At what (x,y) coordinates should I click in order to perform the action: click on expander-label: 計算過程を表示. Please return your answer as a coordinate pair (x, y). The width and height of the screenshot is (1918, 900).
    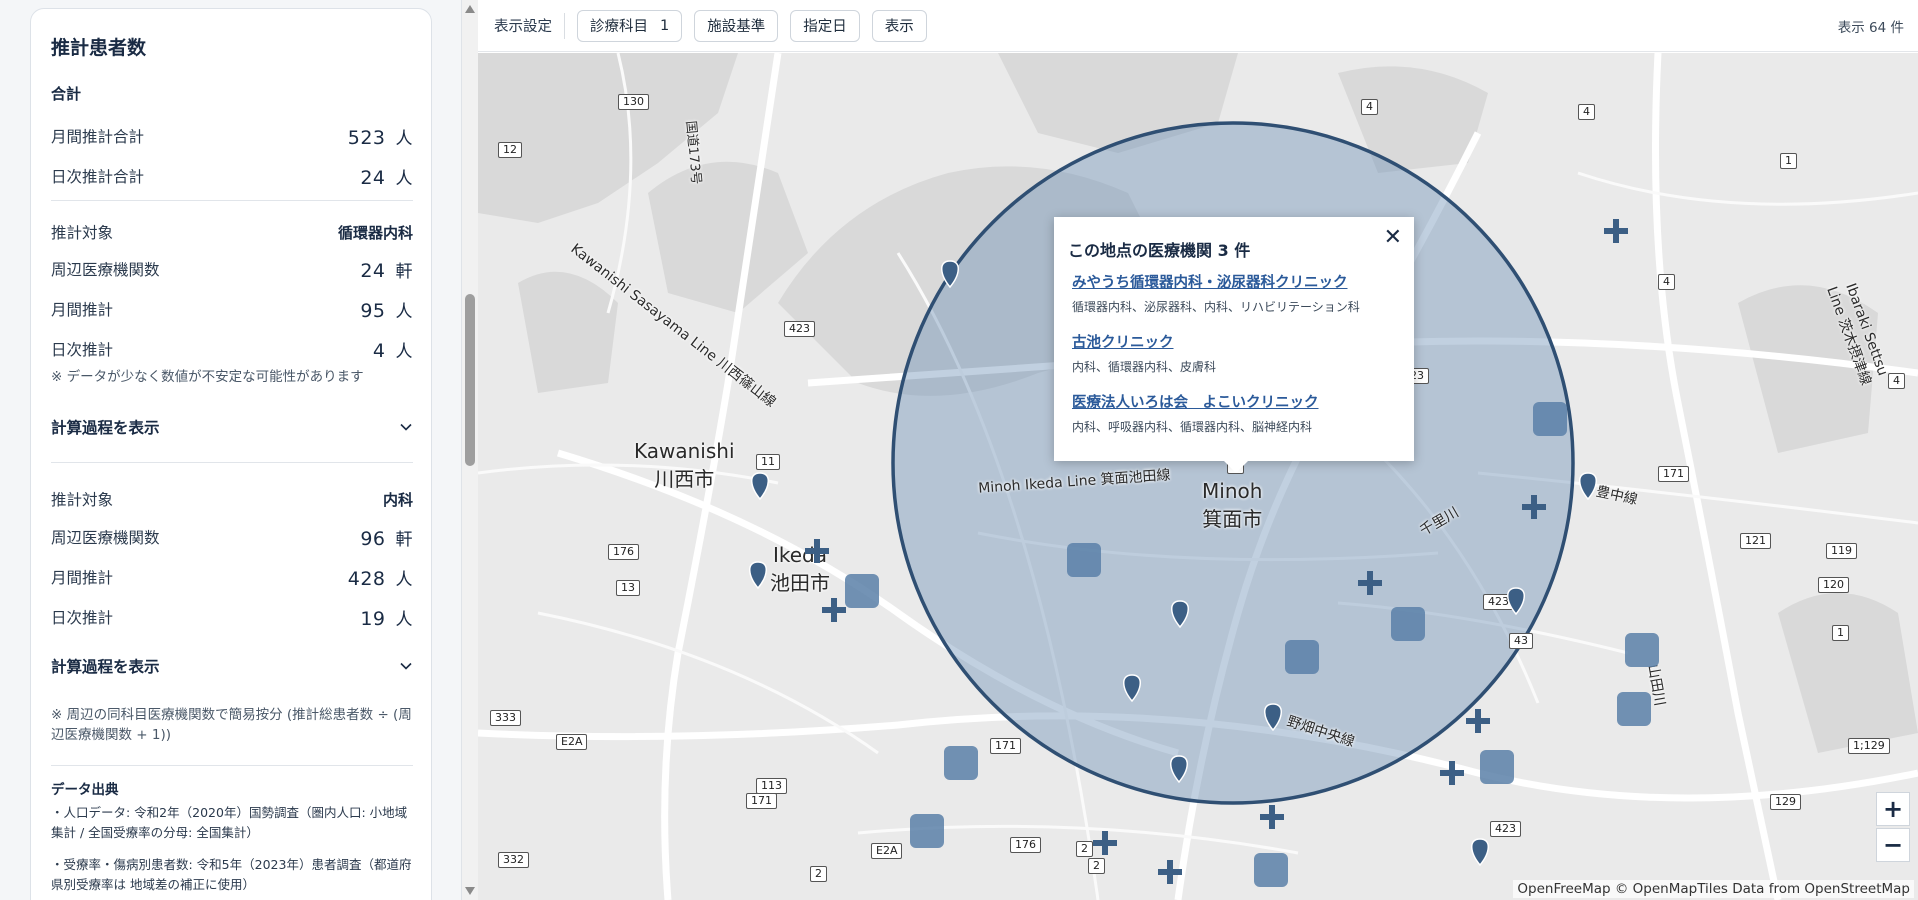
    Looking at the image, I should click on (105, 667).